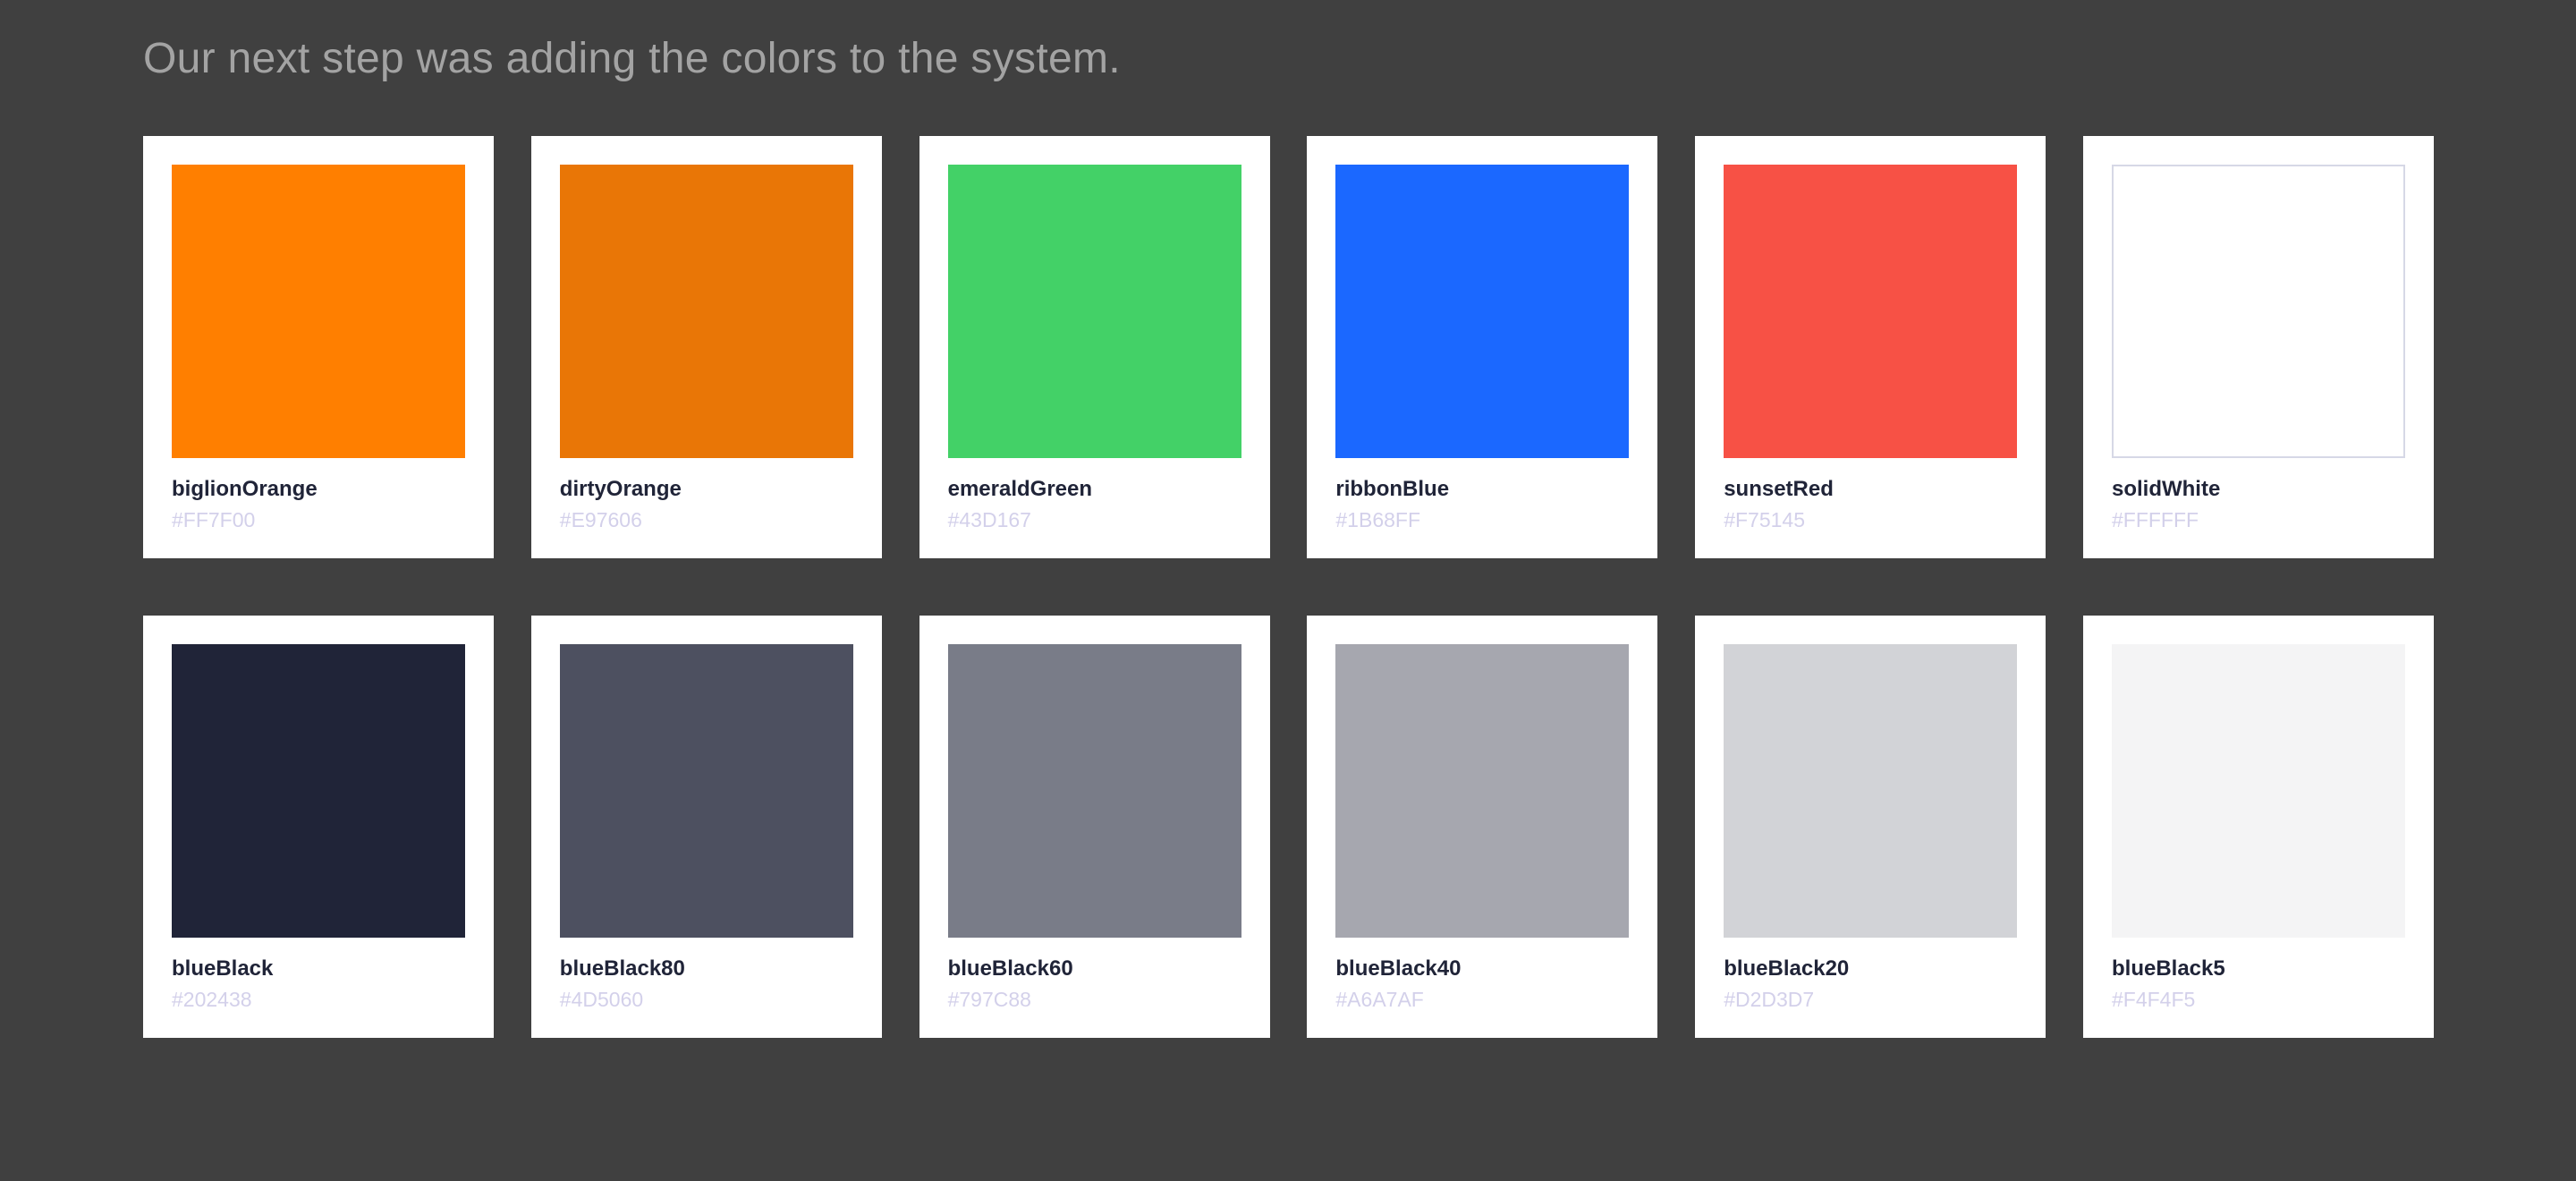 The width and height of the screenshot is (2576, 1181). I want to click on color-name: solidWhite, so click(2166, 489).